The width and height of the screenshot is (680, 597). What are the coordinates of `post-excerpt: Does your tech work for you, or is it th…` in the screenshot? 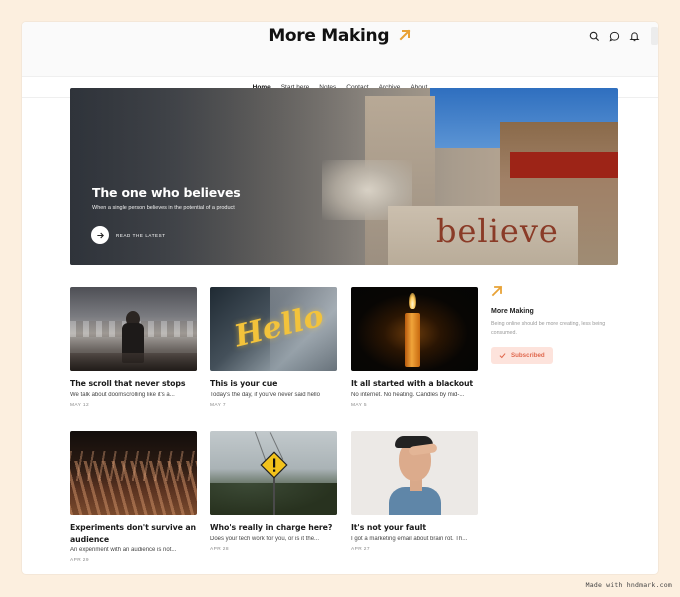 It's located at (265, 538).